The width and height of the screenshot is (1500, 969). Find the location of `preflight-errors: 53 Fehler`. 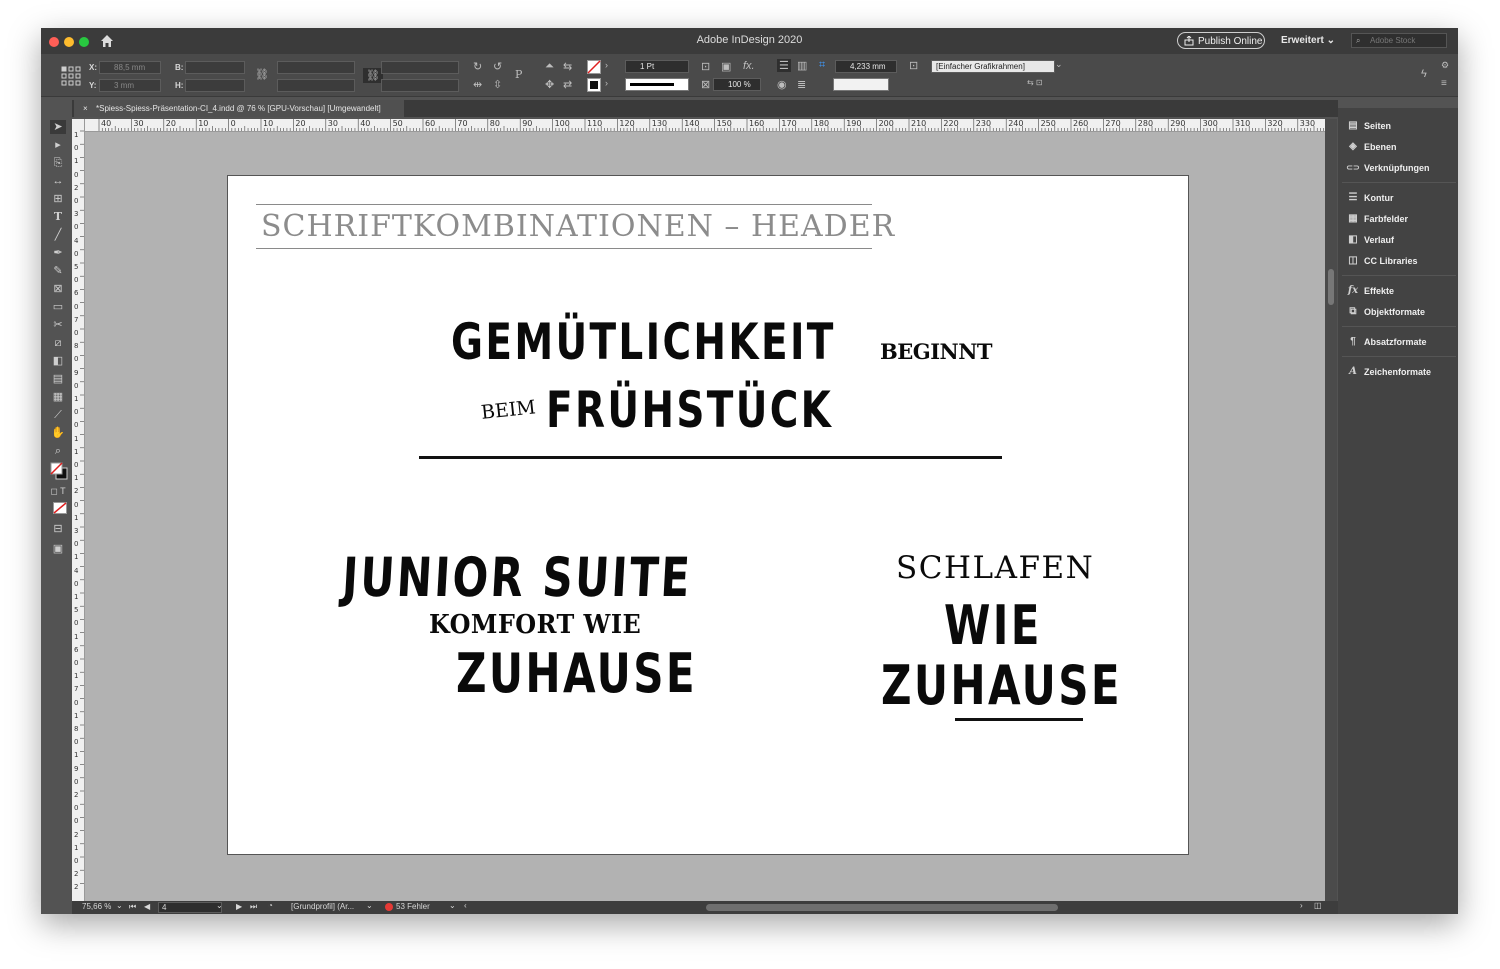

preflight-errors: 53 Fehler is located at coordinates (413, 906).